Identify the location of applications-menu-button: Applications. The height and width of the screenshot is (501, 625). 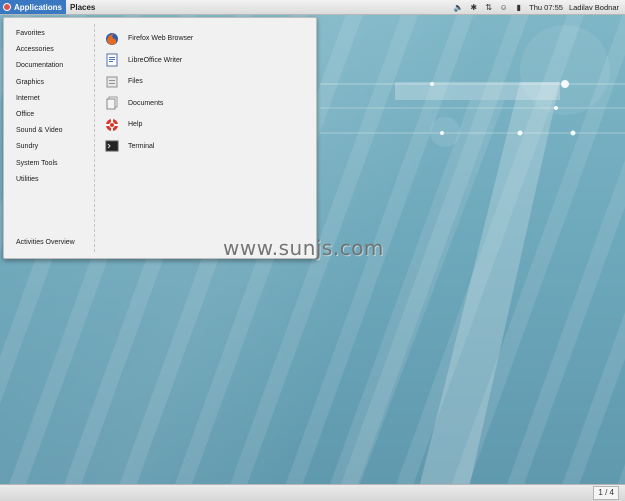
(33, 7).